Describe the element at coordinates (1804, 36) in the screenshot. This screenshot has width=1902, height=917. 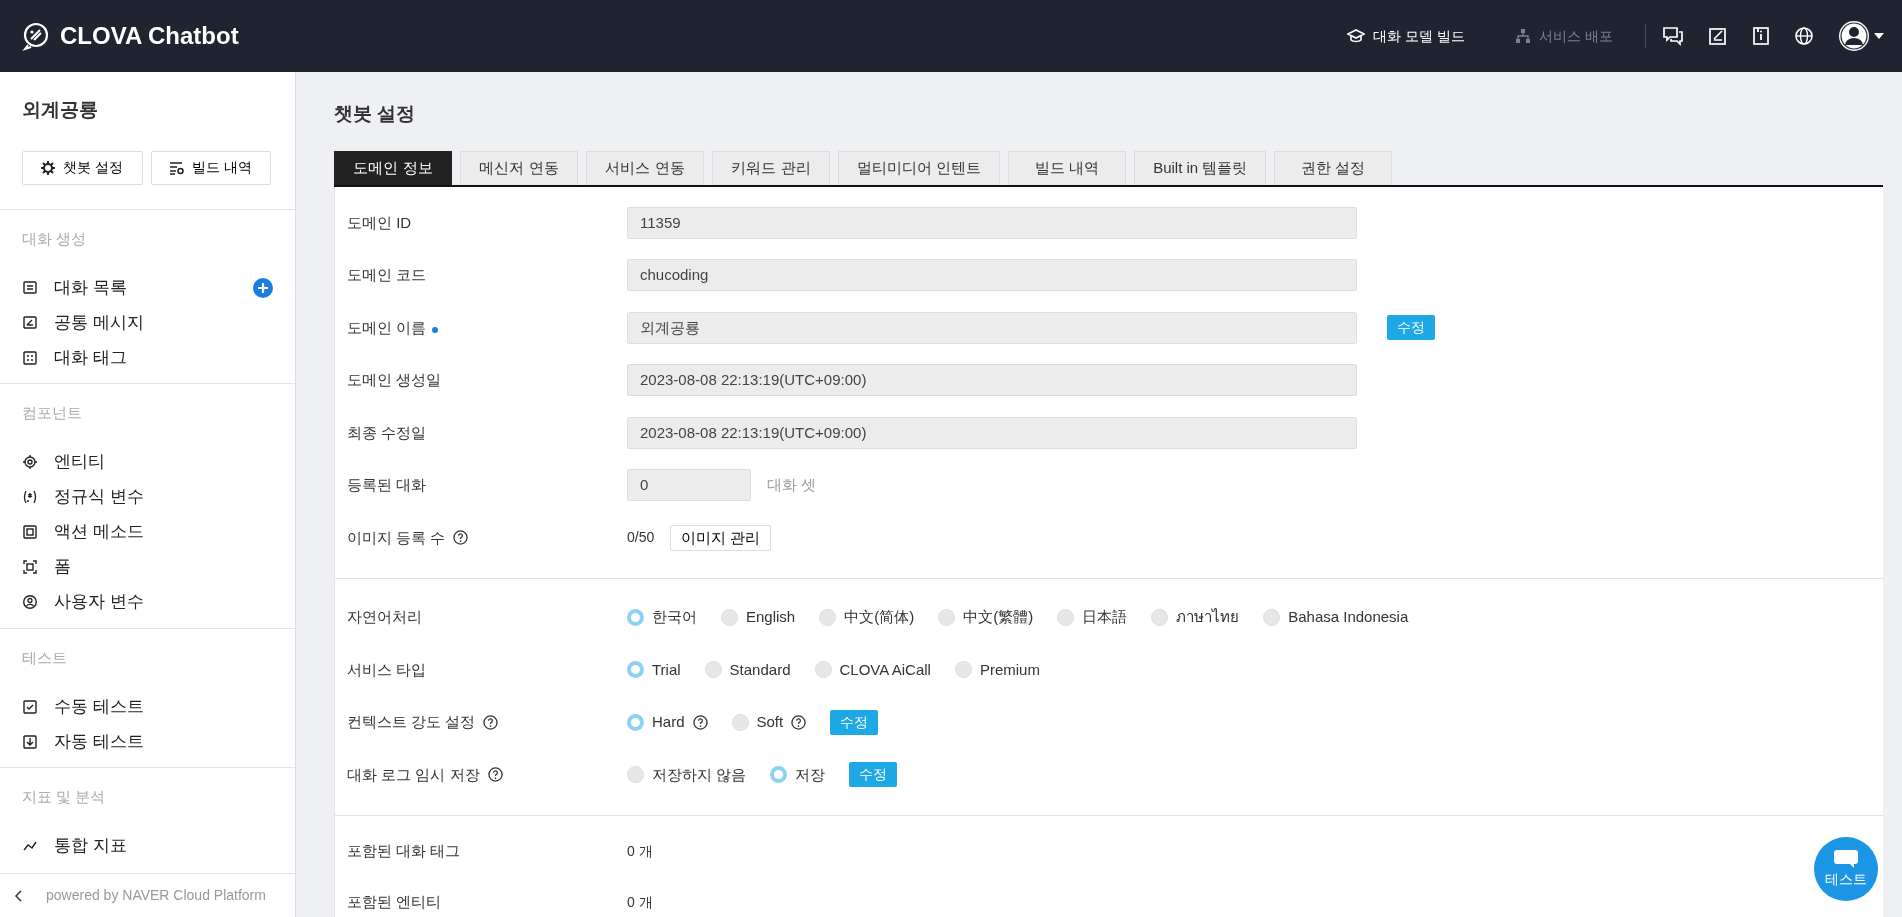
I see `globe-icon` at that location.